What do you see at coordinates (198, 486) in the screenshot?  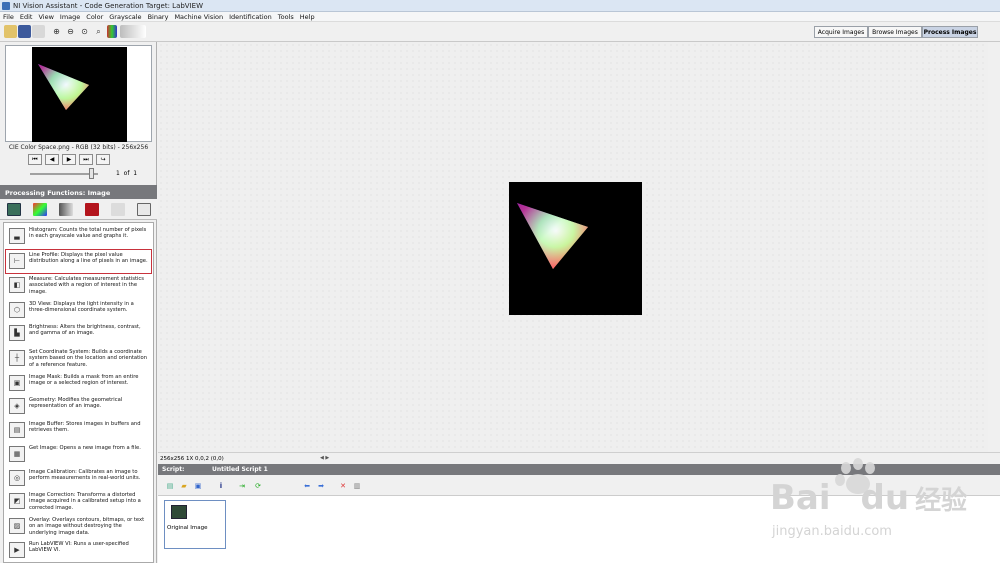 I see `save-script-icon: ▣` at bounding box center [198, 486].